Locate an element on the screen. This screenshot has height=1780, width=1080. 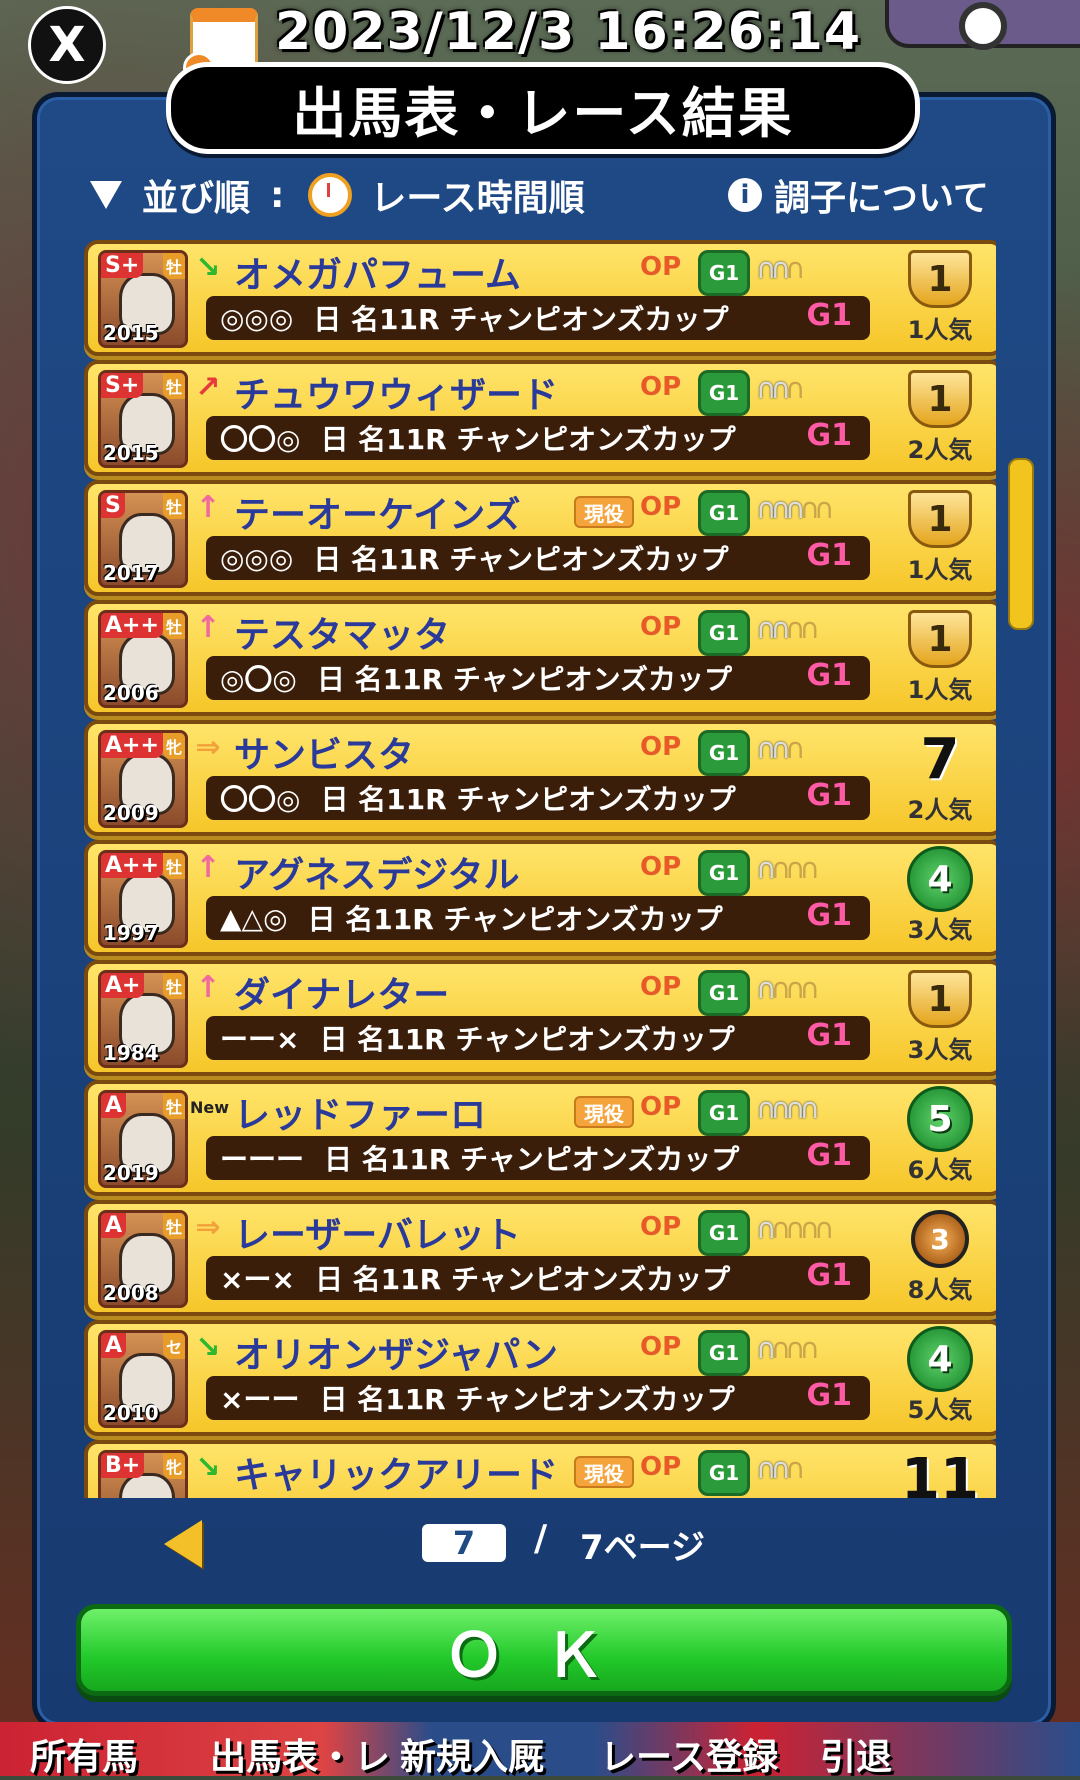
list-scrollbar is located at coordinates (1021, 544).